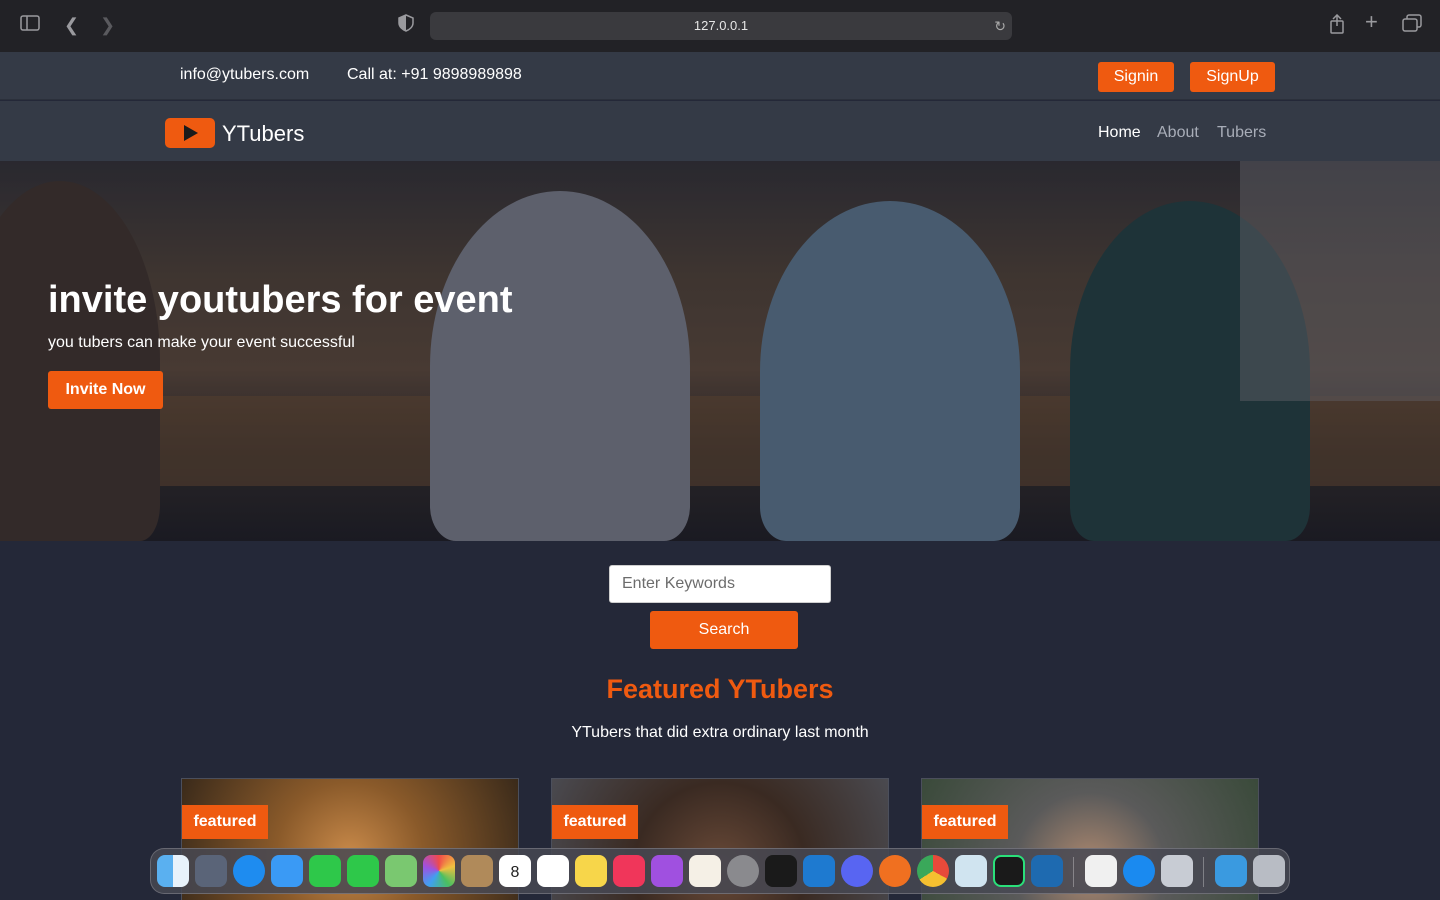 This screenshot has height=900, width=1440. I want to click on hero-title: invite youtubers for event, so click(280, 300).